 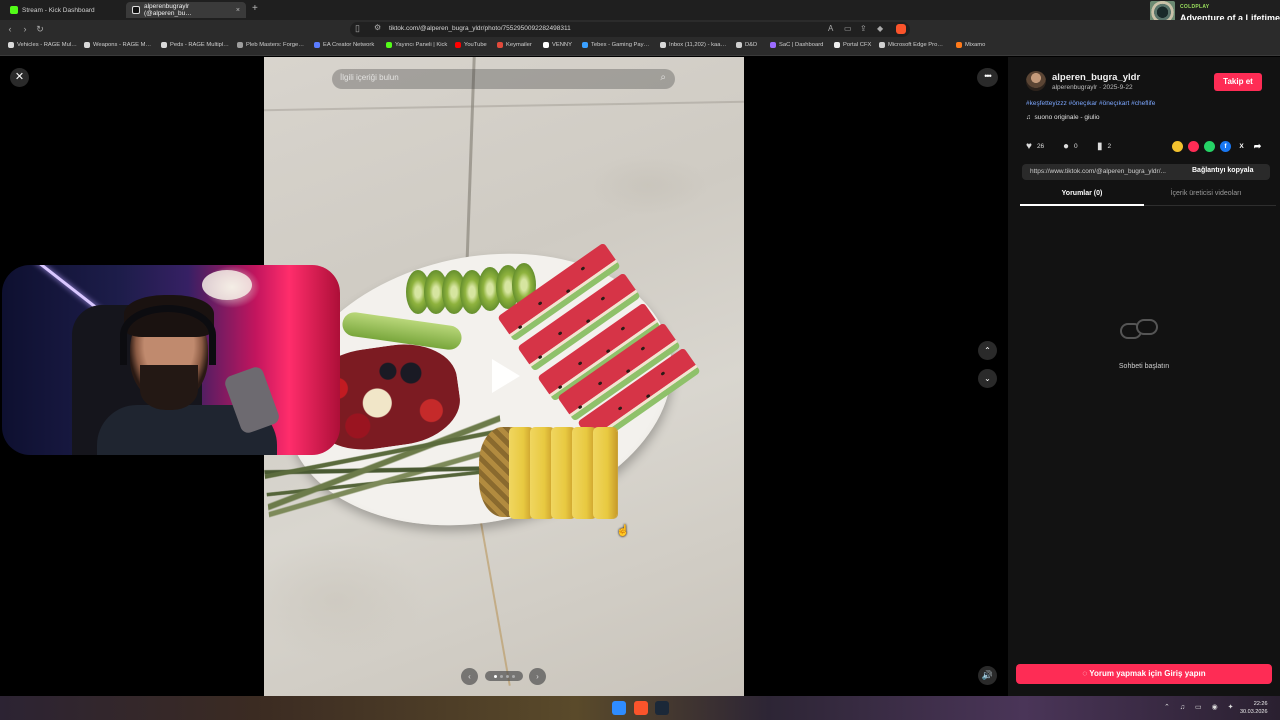 What do you see at coordinates (641, 708) in the screenshot?
I see `brave-taskbar-icon` at bounding box center [641, 708].